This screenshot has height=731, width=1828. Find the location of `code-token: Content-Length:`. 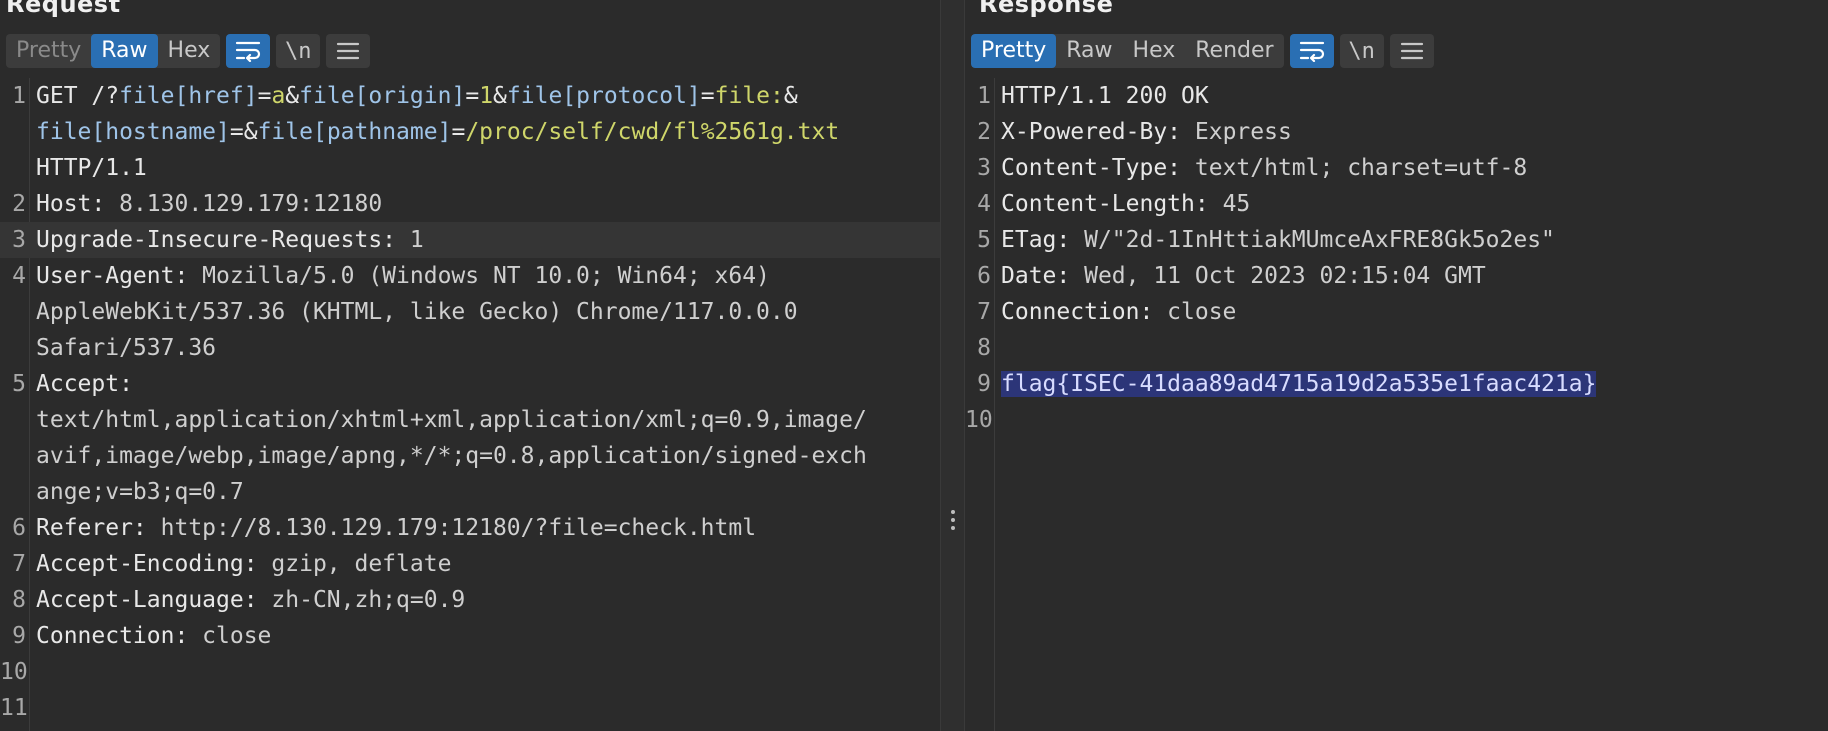

code-token: Content-Length: is located at coordinates (1112, 204).